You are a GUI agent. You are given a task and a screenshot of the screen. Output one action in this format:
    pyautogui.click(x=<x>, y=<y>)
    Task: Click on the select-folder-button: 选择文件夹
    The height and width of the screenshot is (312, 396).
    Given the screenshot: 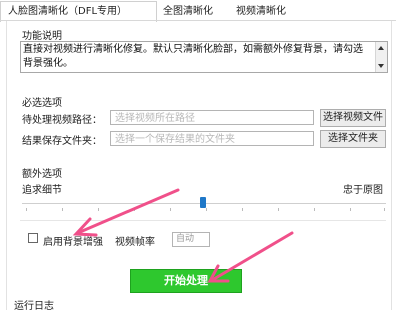 What is the action you would take?
    pyautogui.click(x=353, y=139)
    